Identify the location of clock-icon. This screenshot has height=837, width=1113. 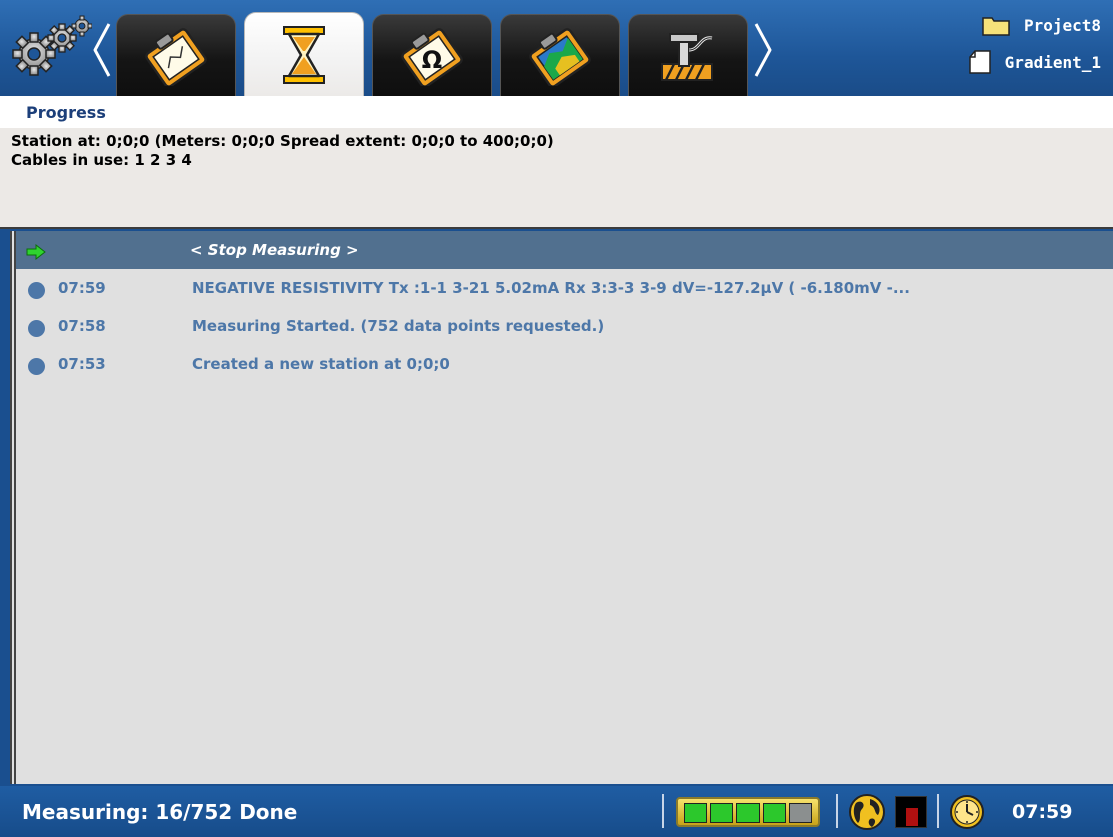
(967, 812).